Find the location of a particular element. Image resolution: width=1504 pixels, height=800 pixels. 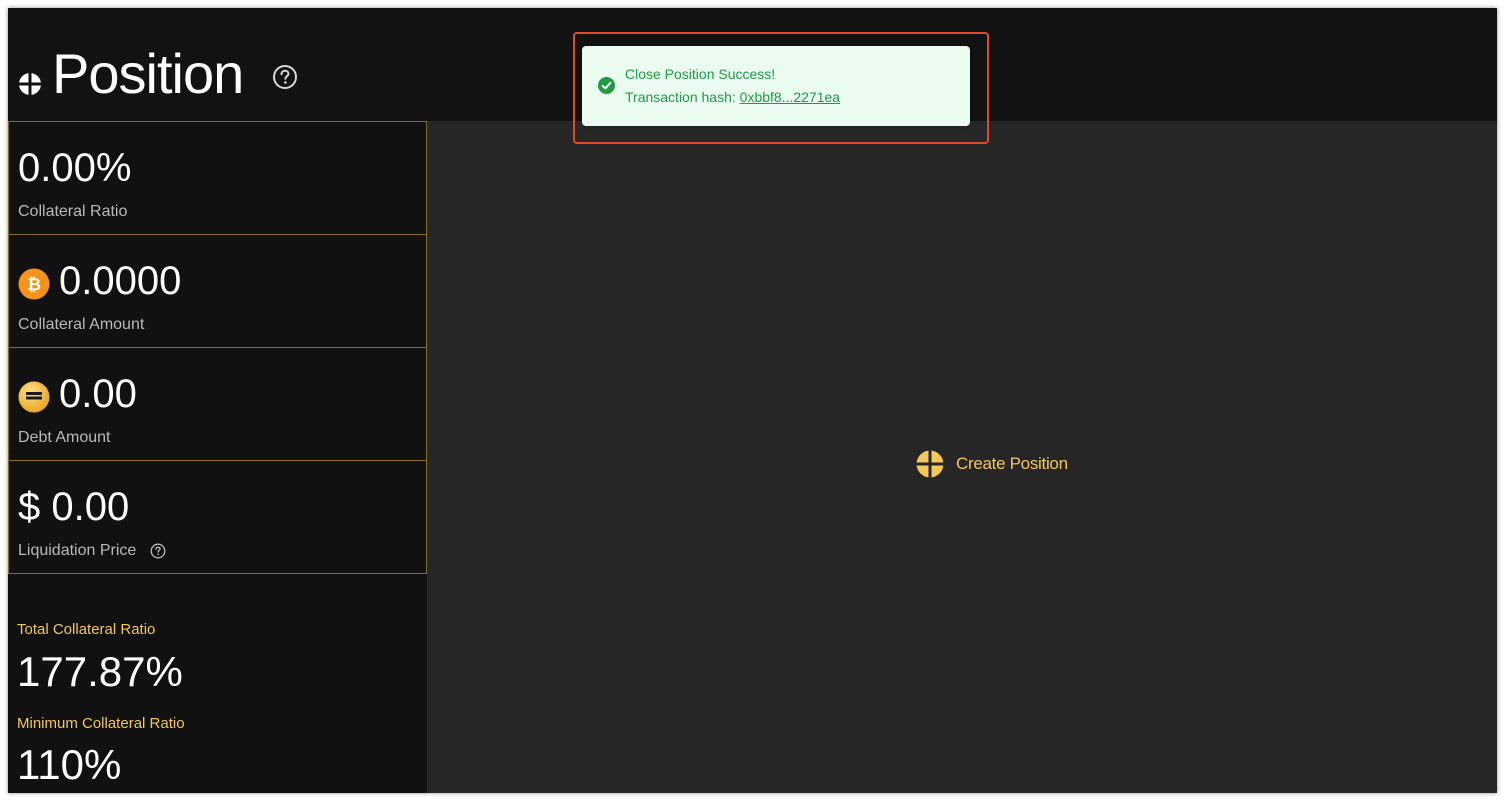

collateral-ratio-label: Collateral Ratio is located at coordinates (73, 211).